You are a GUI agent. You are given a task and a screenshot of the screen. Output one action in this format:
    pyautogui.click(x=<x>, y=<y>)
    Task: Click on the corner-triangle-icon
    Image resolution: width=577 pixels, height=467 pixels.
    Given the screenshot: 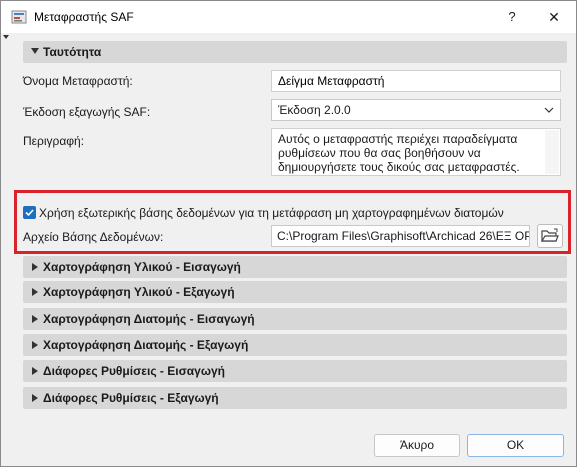 What is the action you would take?
    pyautogui.click(x=6, y=37)
    